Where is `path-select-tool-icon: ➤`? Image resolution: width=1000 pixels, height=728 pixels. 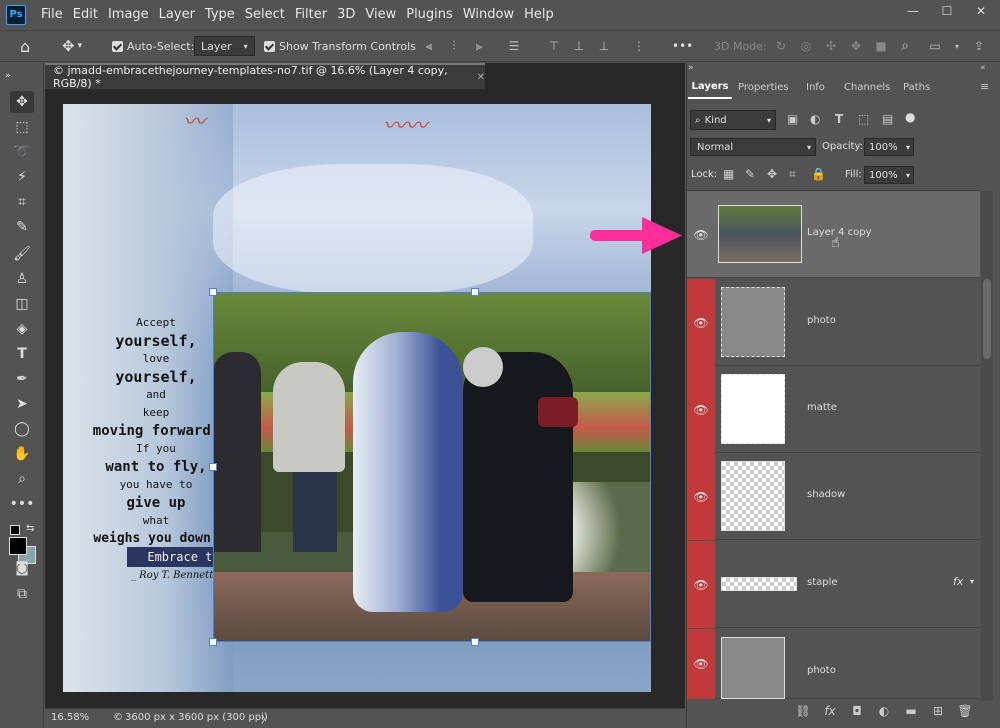 path-select-tool-icon: ➤ is located at coordinates (22, 404).